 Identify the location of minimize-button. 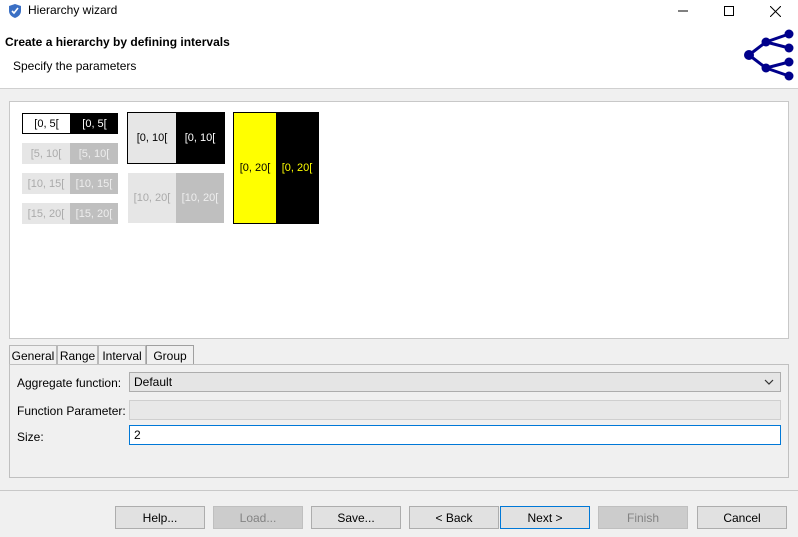
(683, 11).